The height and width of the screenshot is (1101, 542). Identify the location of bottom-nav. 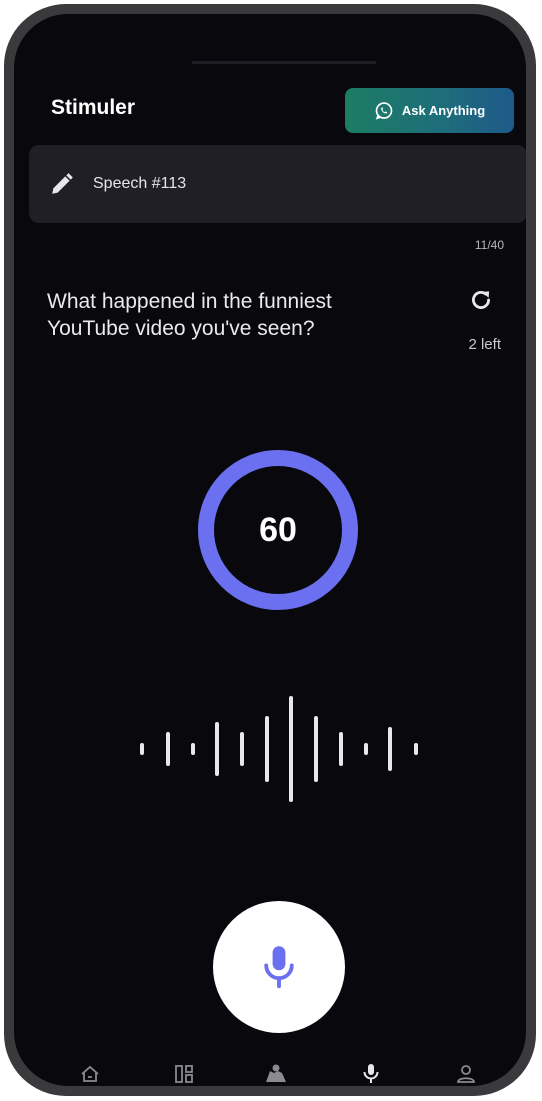
(270, 1074).